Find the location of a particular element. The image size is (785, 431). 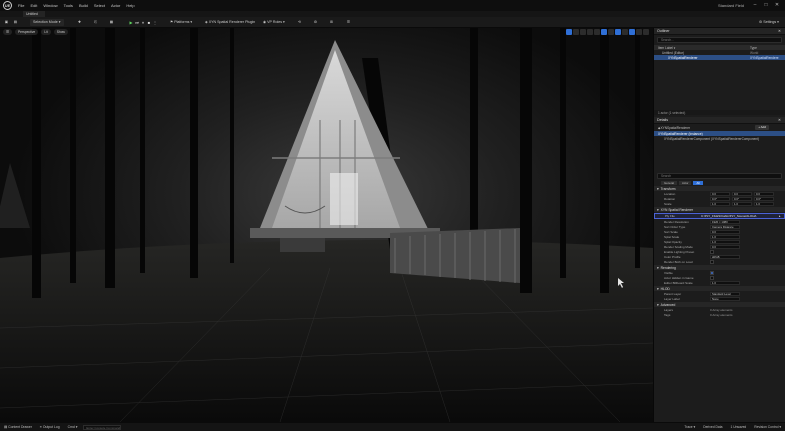

maximize-viewport-icon is located at coordinates (646, 32).